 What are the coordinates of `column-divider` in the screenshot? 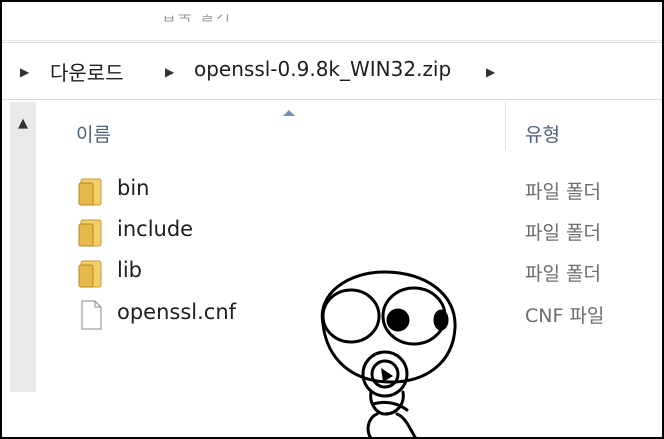 It's located at (505, 126).